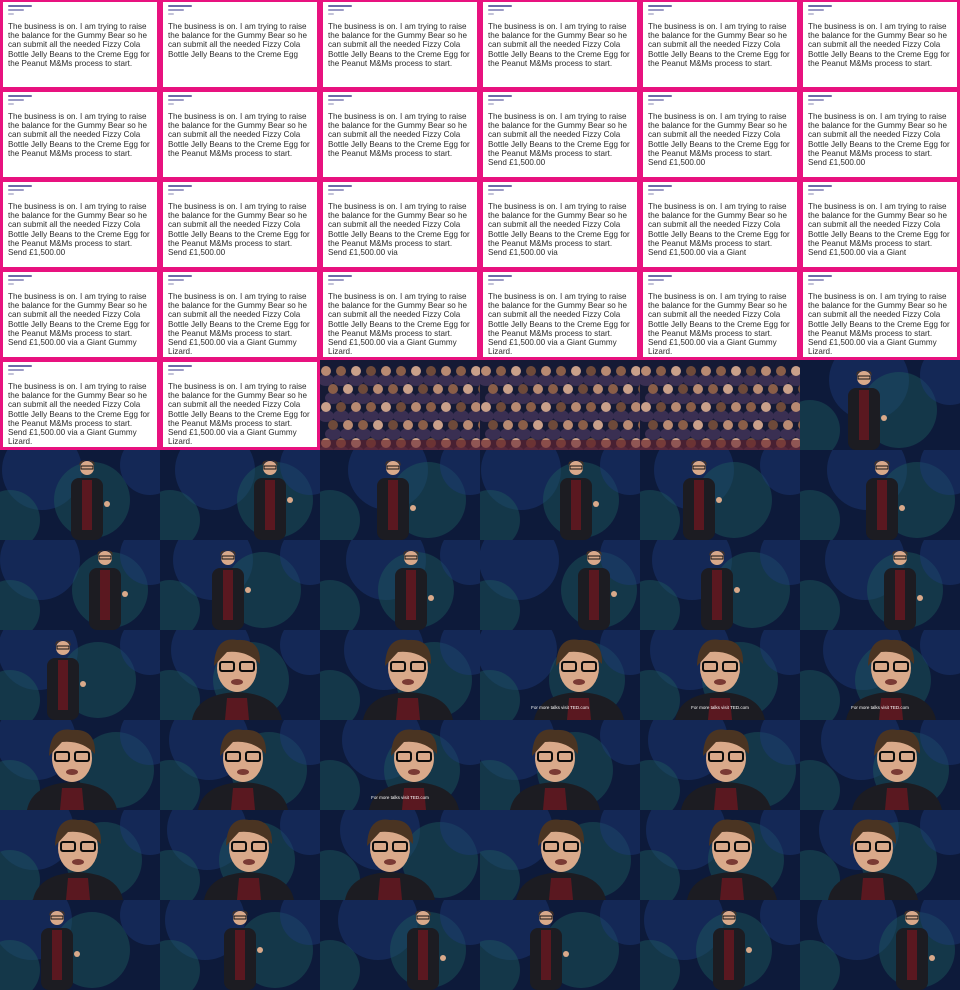  I want to click on audience-seats, so click(560, 445).